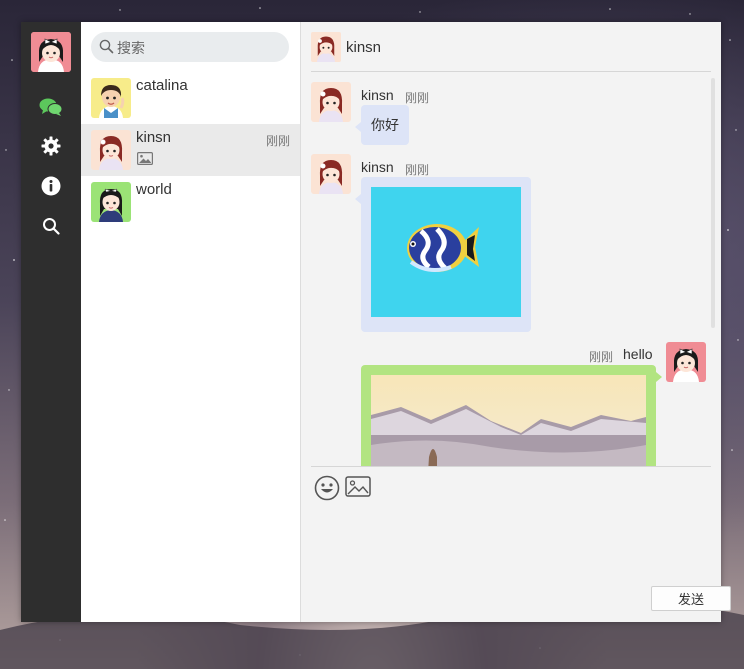  Describe the element at coordinates (638, 354) in the screenshot. I see `message-sender: hello` at that location.